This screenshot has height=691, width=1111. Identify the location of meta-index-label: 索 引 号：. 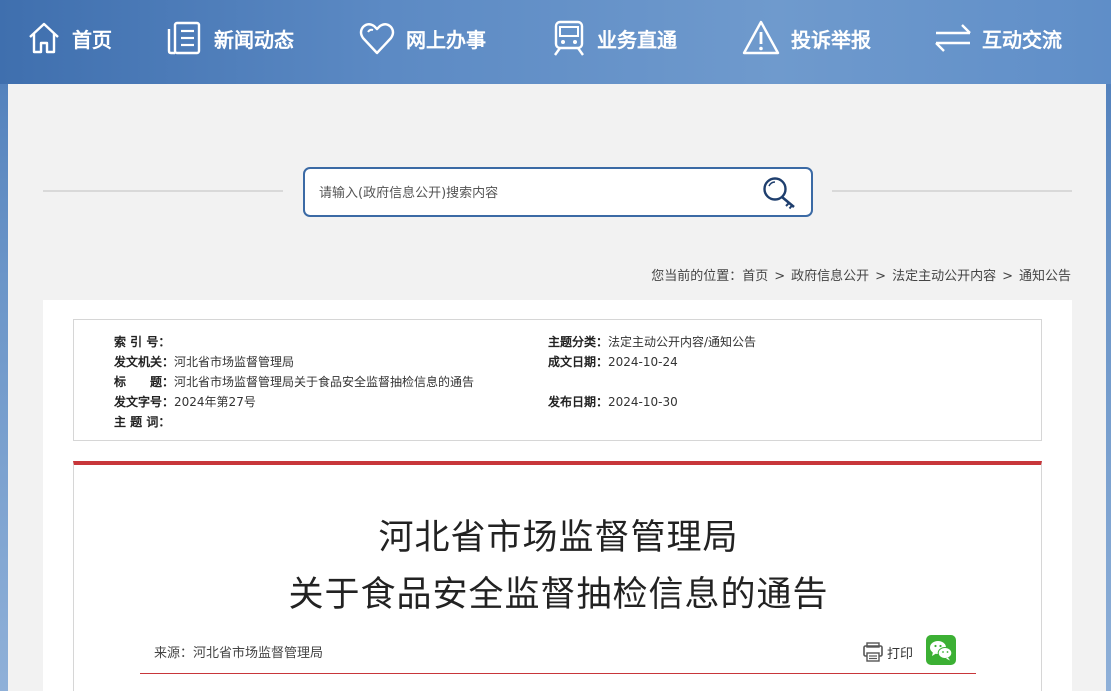
(142, 342).